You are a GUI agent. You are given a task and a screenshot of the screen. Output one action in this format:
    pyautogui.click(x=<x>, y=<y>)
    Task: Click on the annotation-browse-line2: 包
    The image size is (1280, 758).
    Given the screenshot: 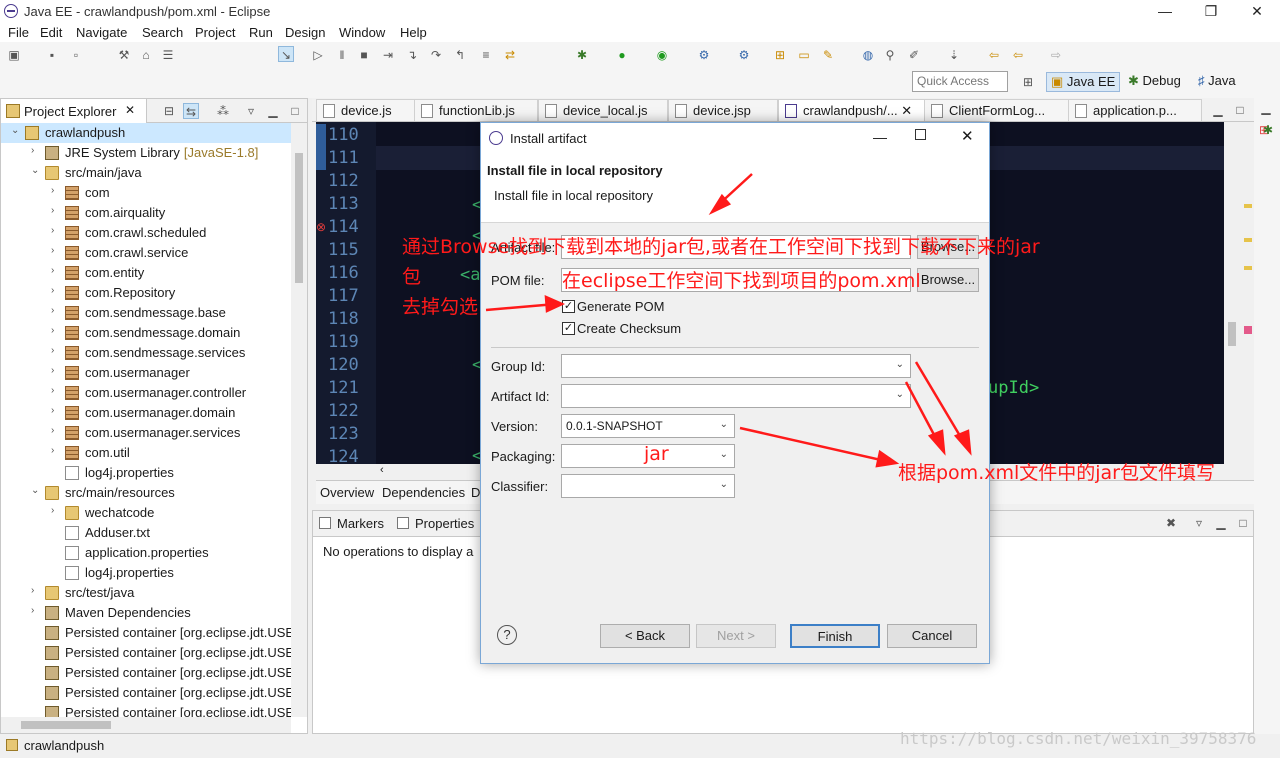 What is the action you would take?
    pyautogui.click(x=412, y=277)
    